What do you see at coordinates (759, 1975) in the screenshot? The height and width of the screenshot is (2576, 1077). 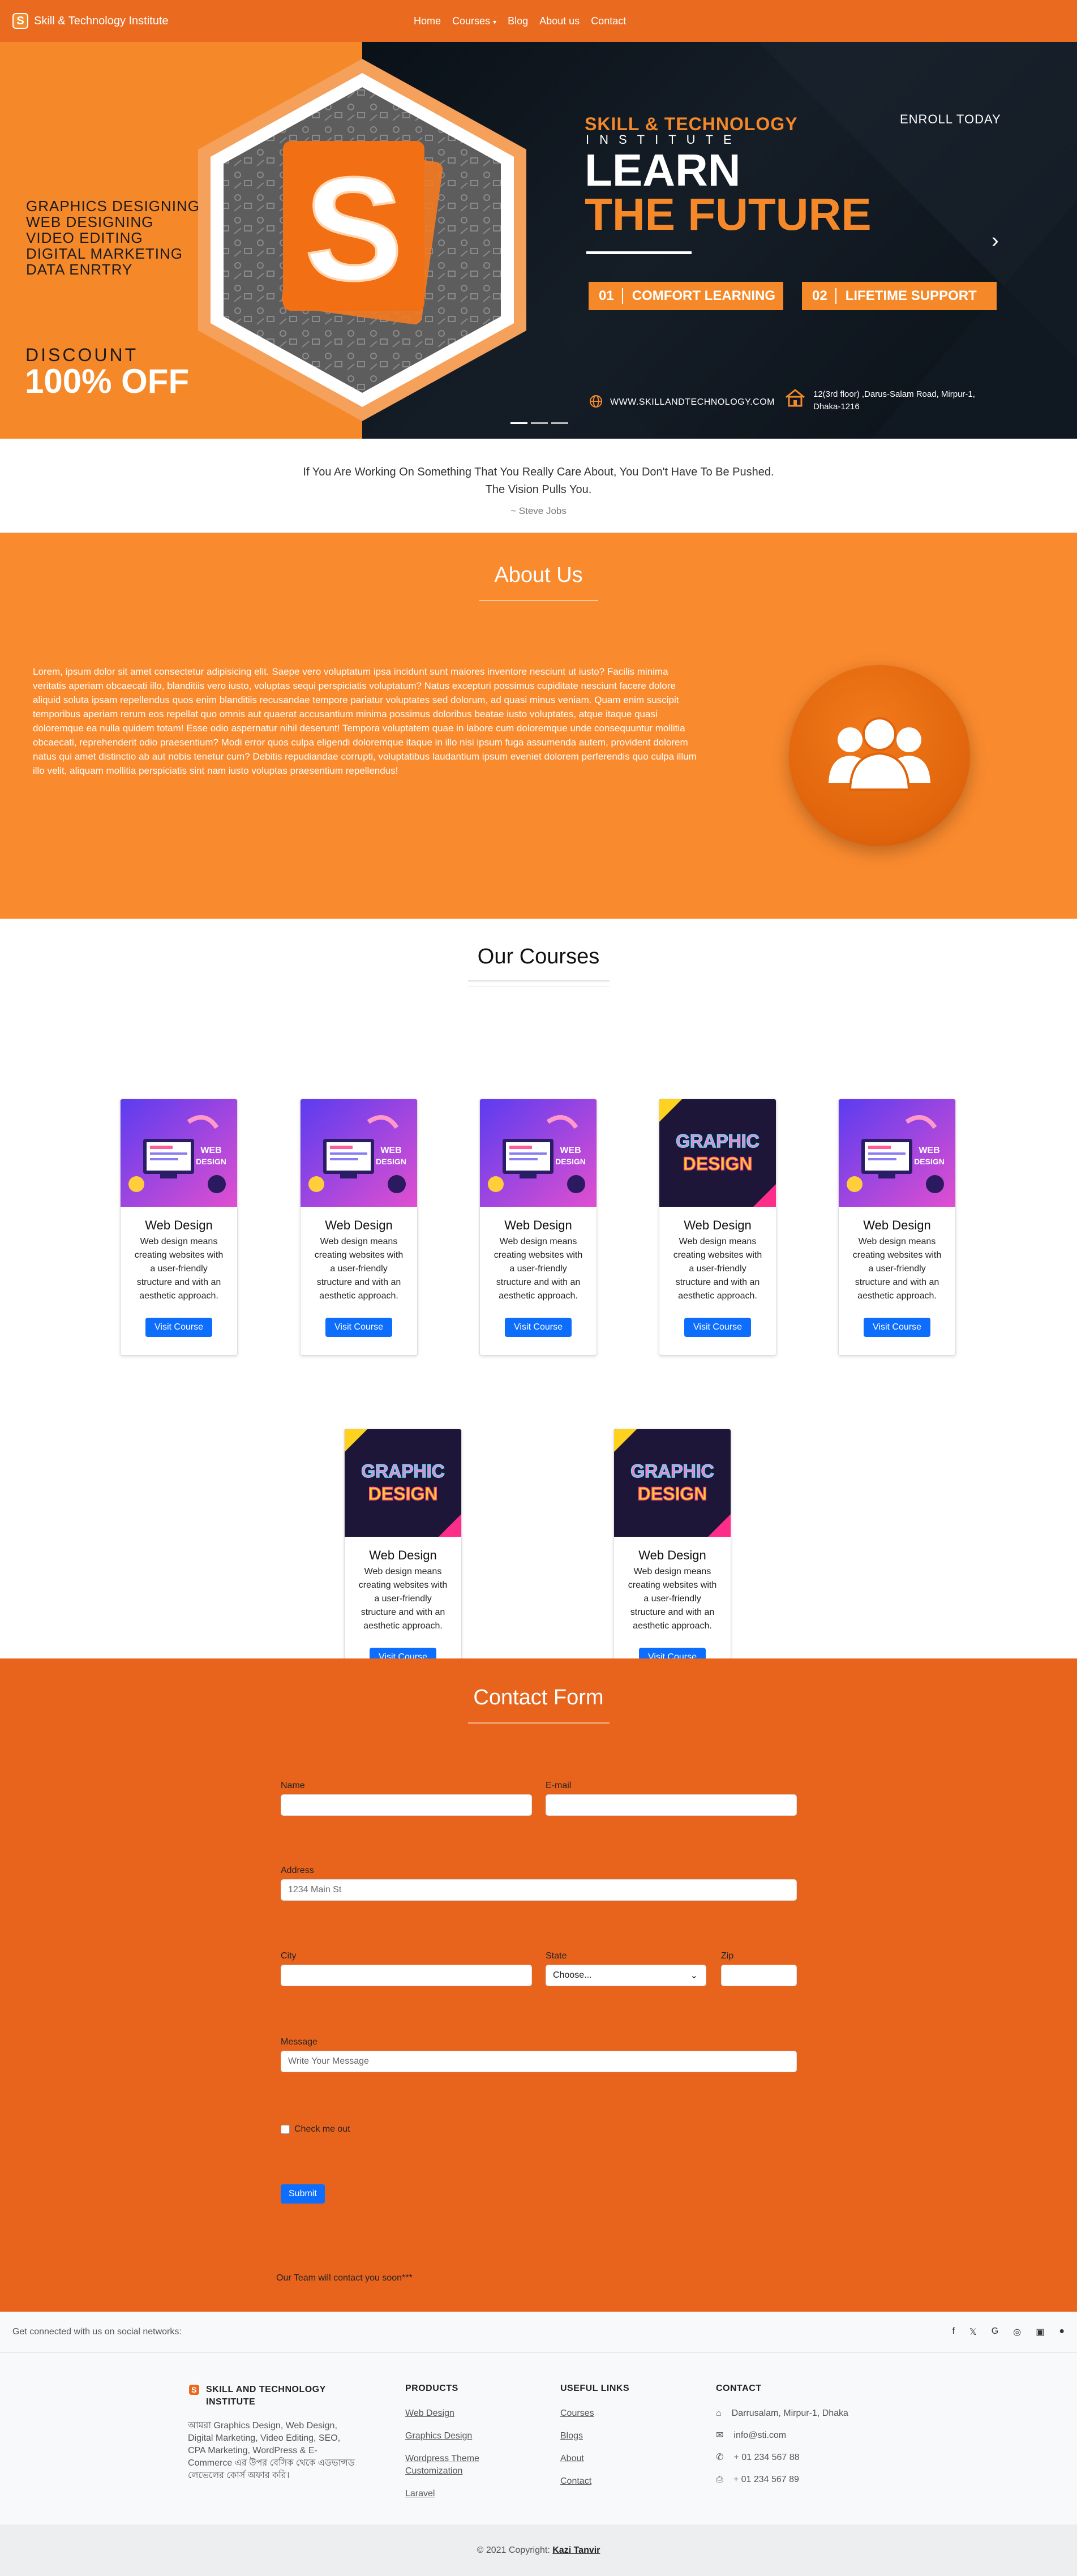 I see `zip-input` at bounding box center [759, 1975].